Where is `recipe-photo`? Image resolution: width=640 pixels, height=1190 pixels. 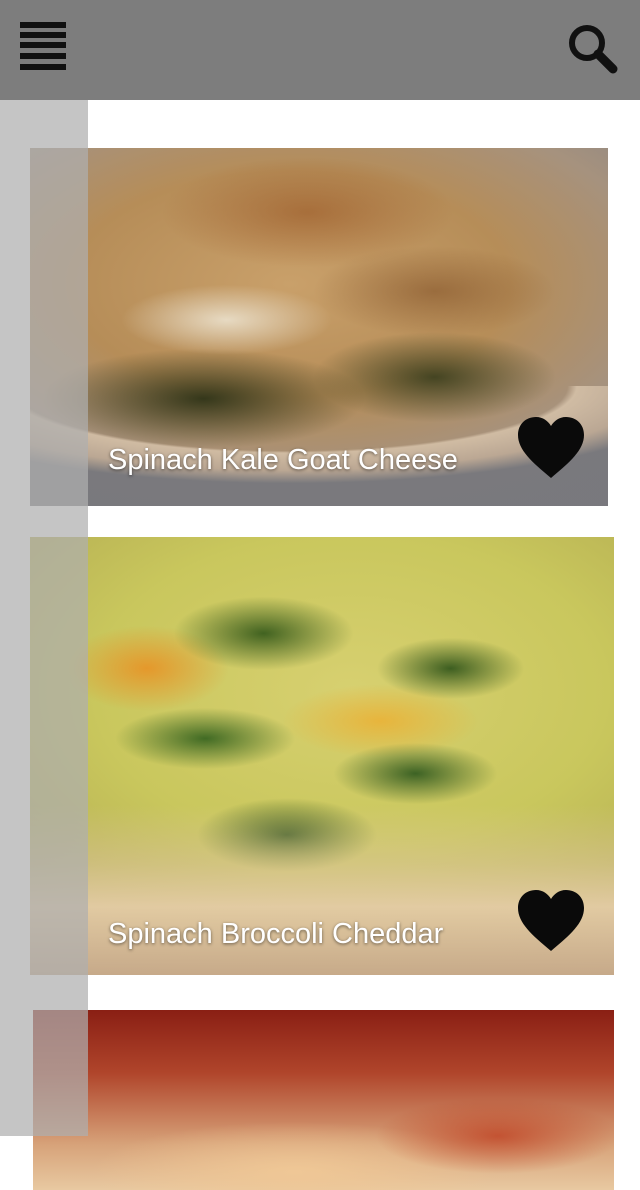
recipe-photo is located at coordinates (323, 1100).